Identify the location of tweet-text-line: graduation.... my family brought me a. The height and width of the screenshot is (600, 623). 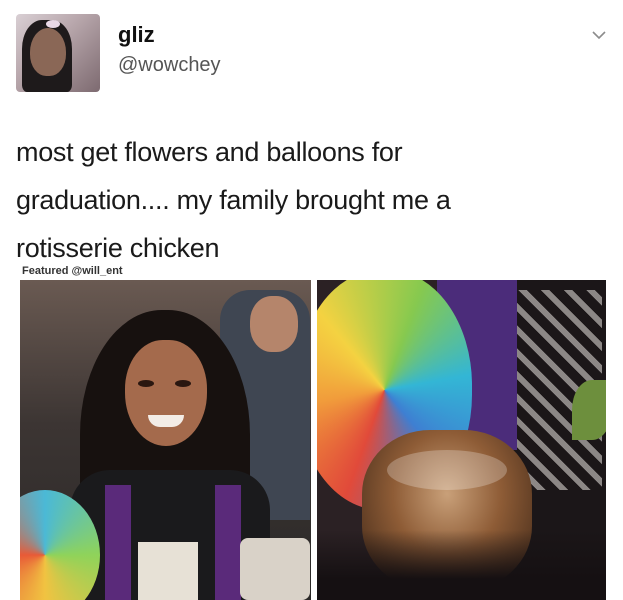
(233, 200).